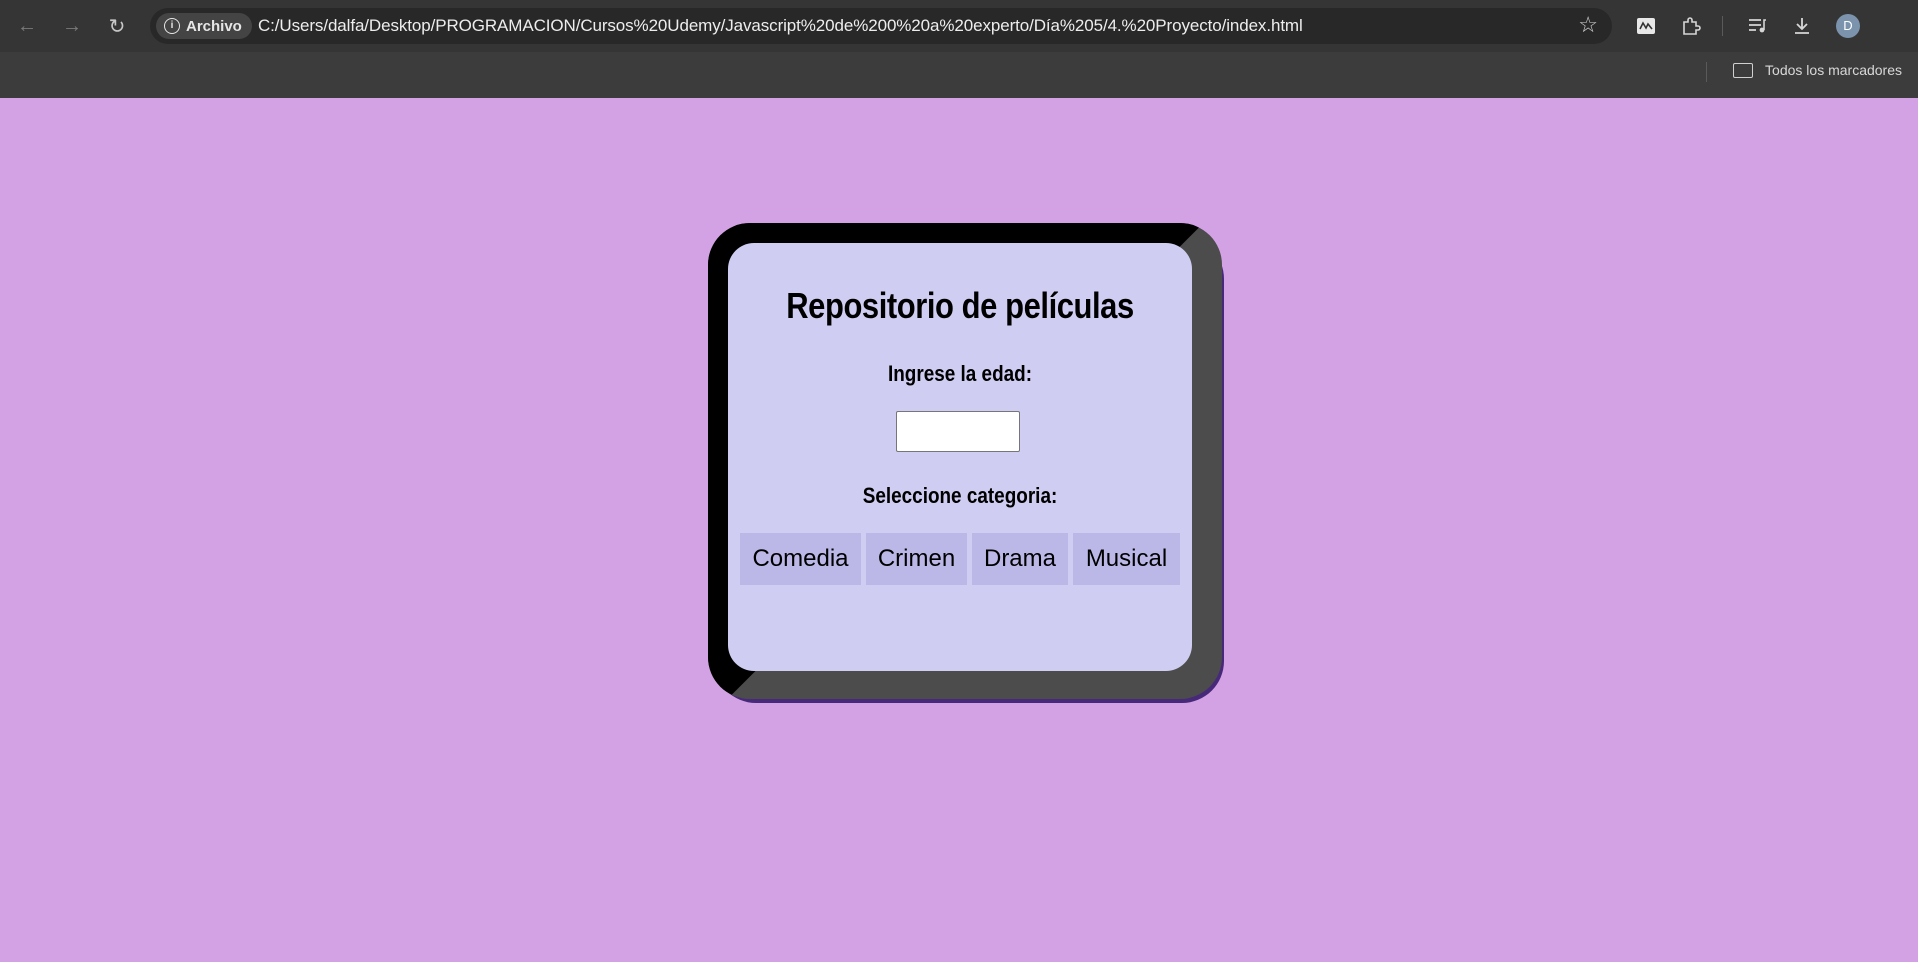 This screenshot has width=1918, height=962. I want to click on category-buttons: Comedia Crimen Drama Musical, so click(960, 559).